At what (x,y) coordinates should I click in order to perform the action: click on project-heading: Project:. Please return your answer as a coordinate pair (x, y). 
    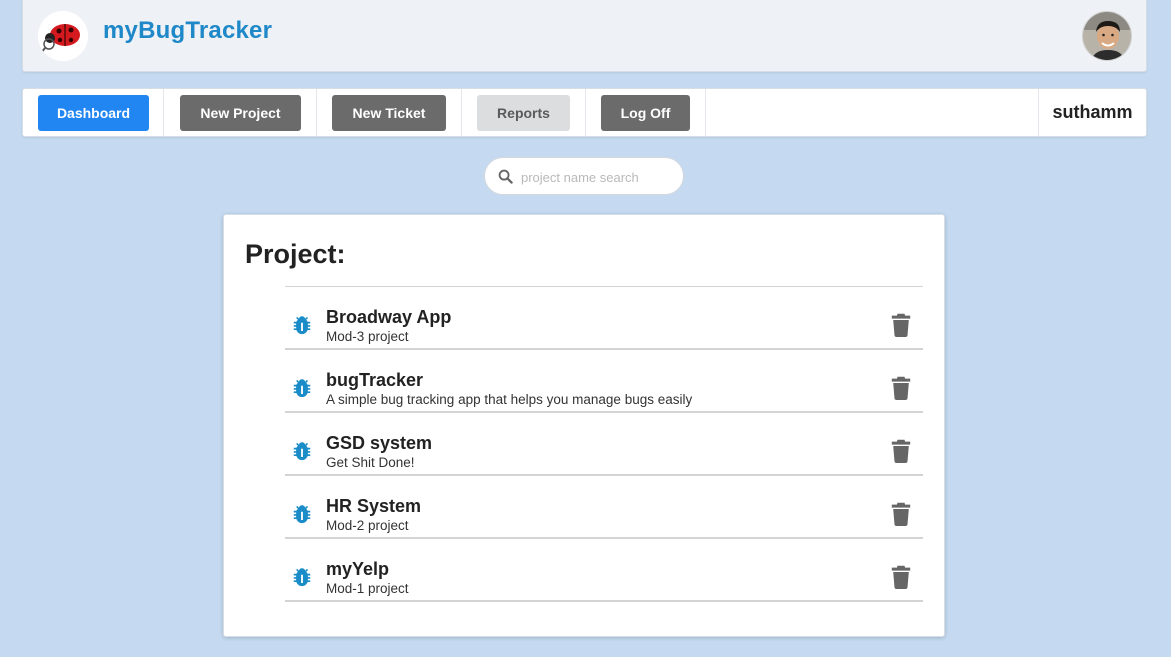
    Looking at the image, I should click on (295, 254).